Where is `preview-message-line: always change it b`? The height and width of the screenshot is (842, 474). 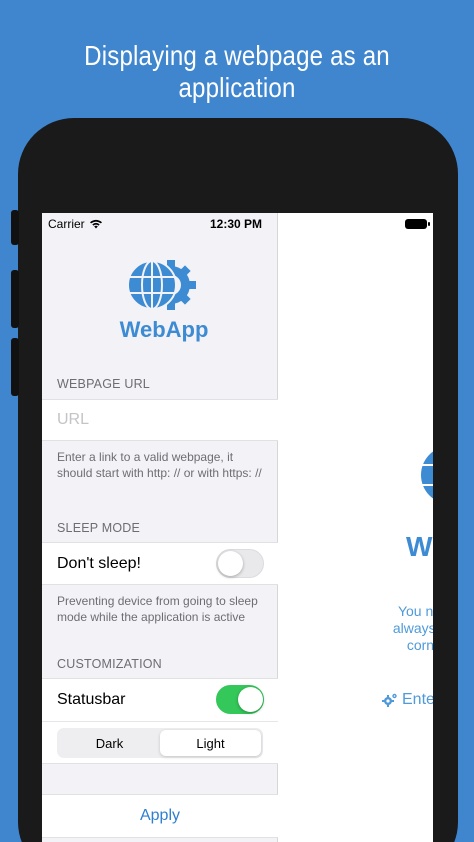
preview-message-line: always change it b is located at coordinates (412, 628).